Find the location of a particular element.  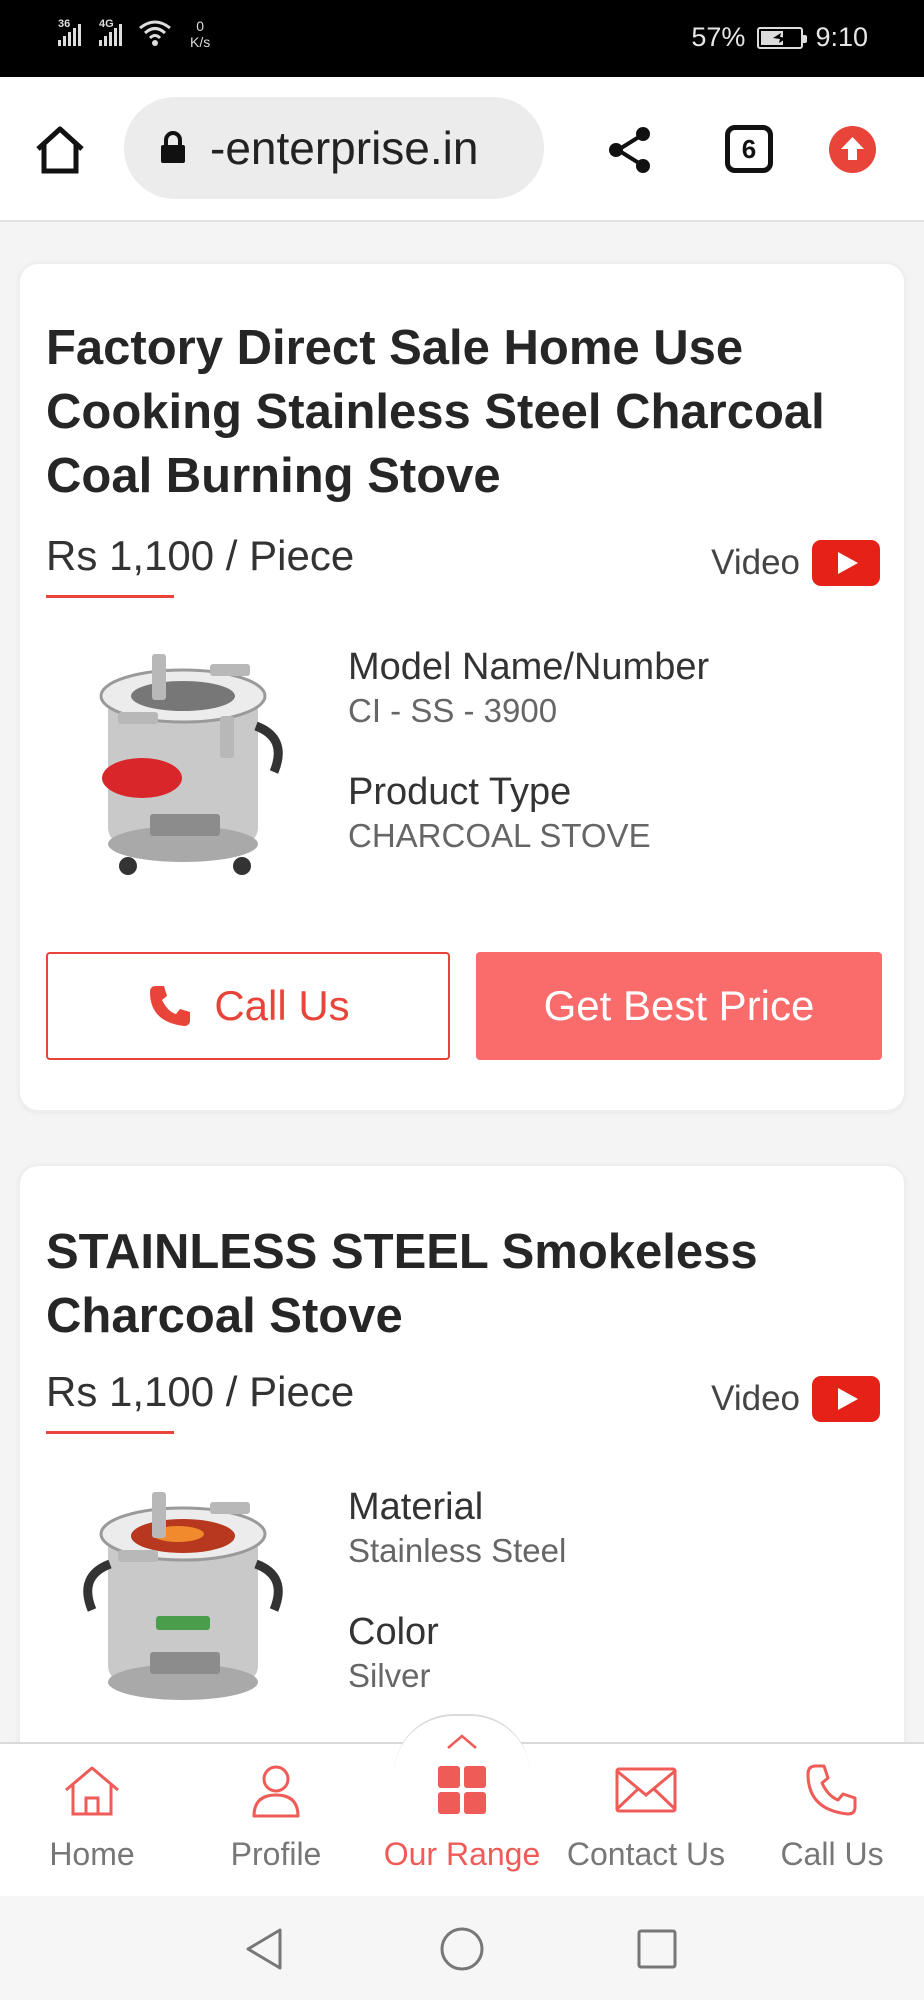

battery-icon is located at coordinates (782, 37).